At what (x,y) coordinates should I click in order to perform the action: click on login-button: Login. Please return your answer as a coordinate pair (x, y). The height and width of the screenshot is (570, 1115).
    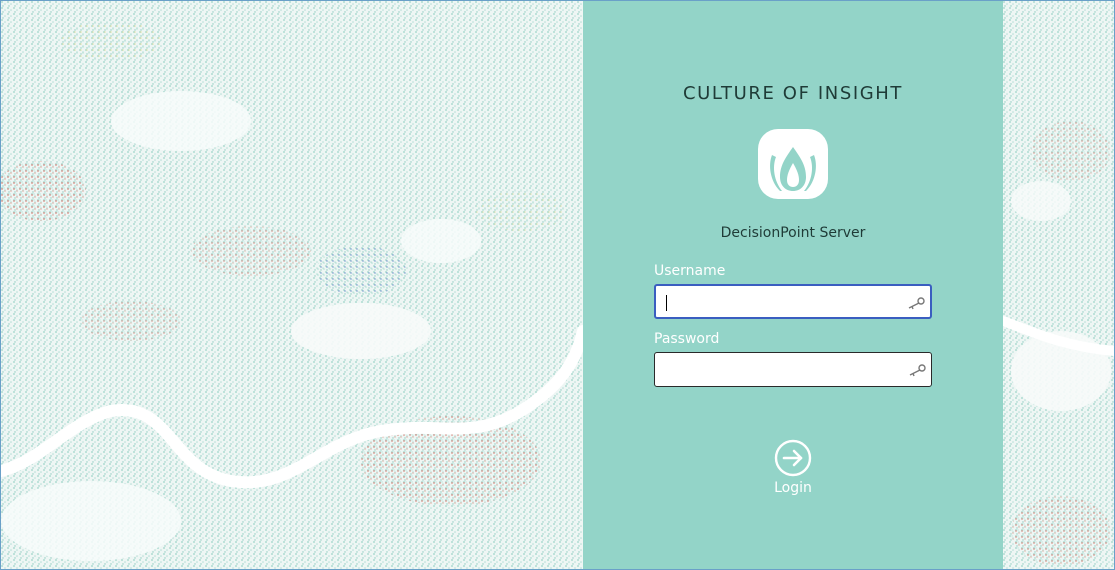
    Looking at the image, I should click on (793, 469).